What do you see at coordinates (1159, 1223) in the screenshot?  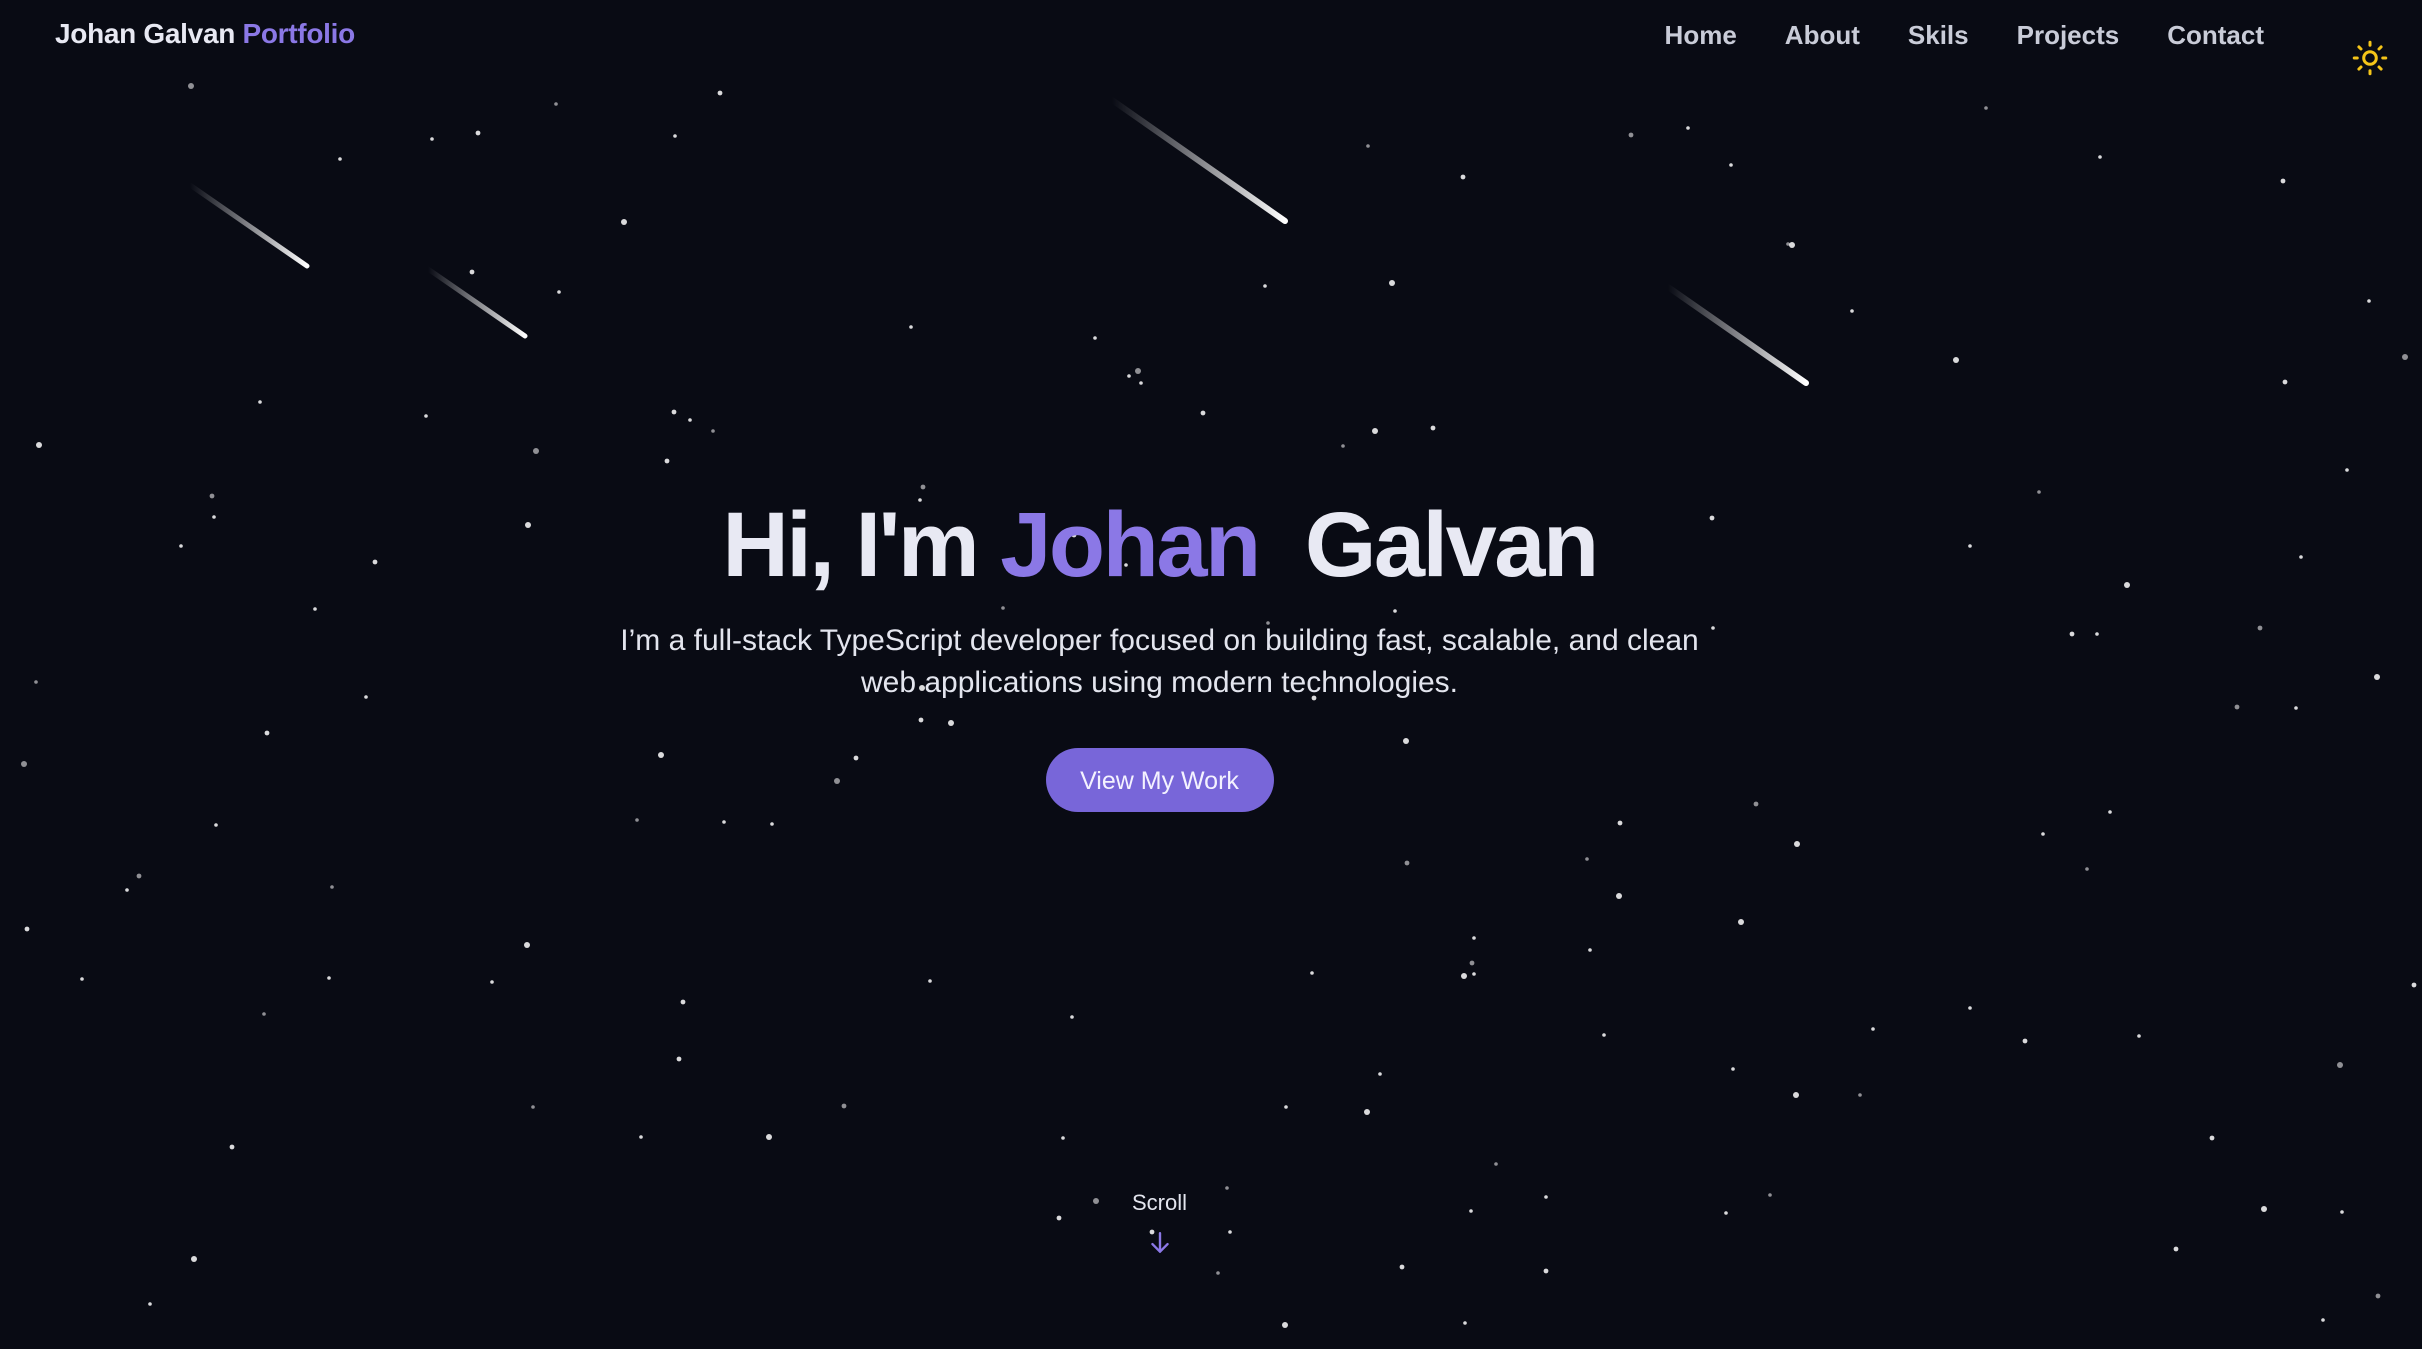 I see `scroll-indicator: Scroll` at bounding box center [1159, 1223].